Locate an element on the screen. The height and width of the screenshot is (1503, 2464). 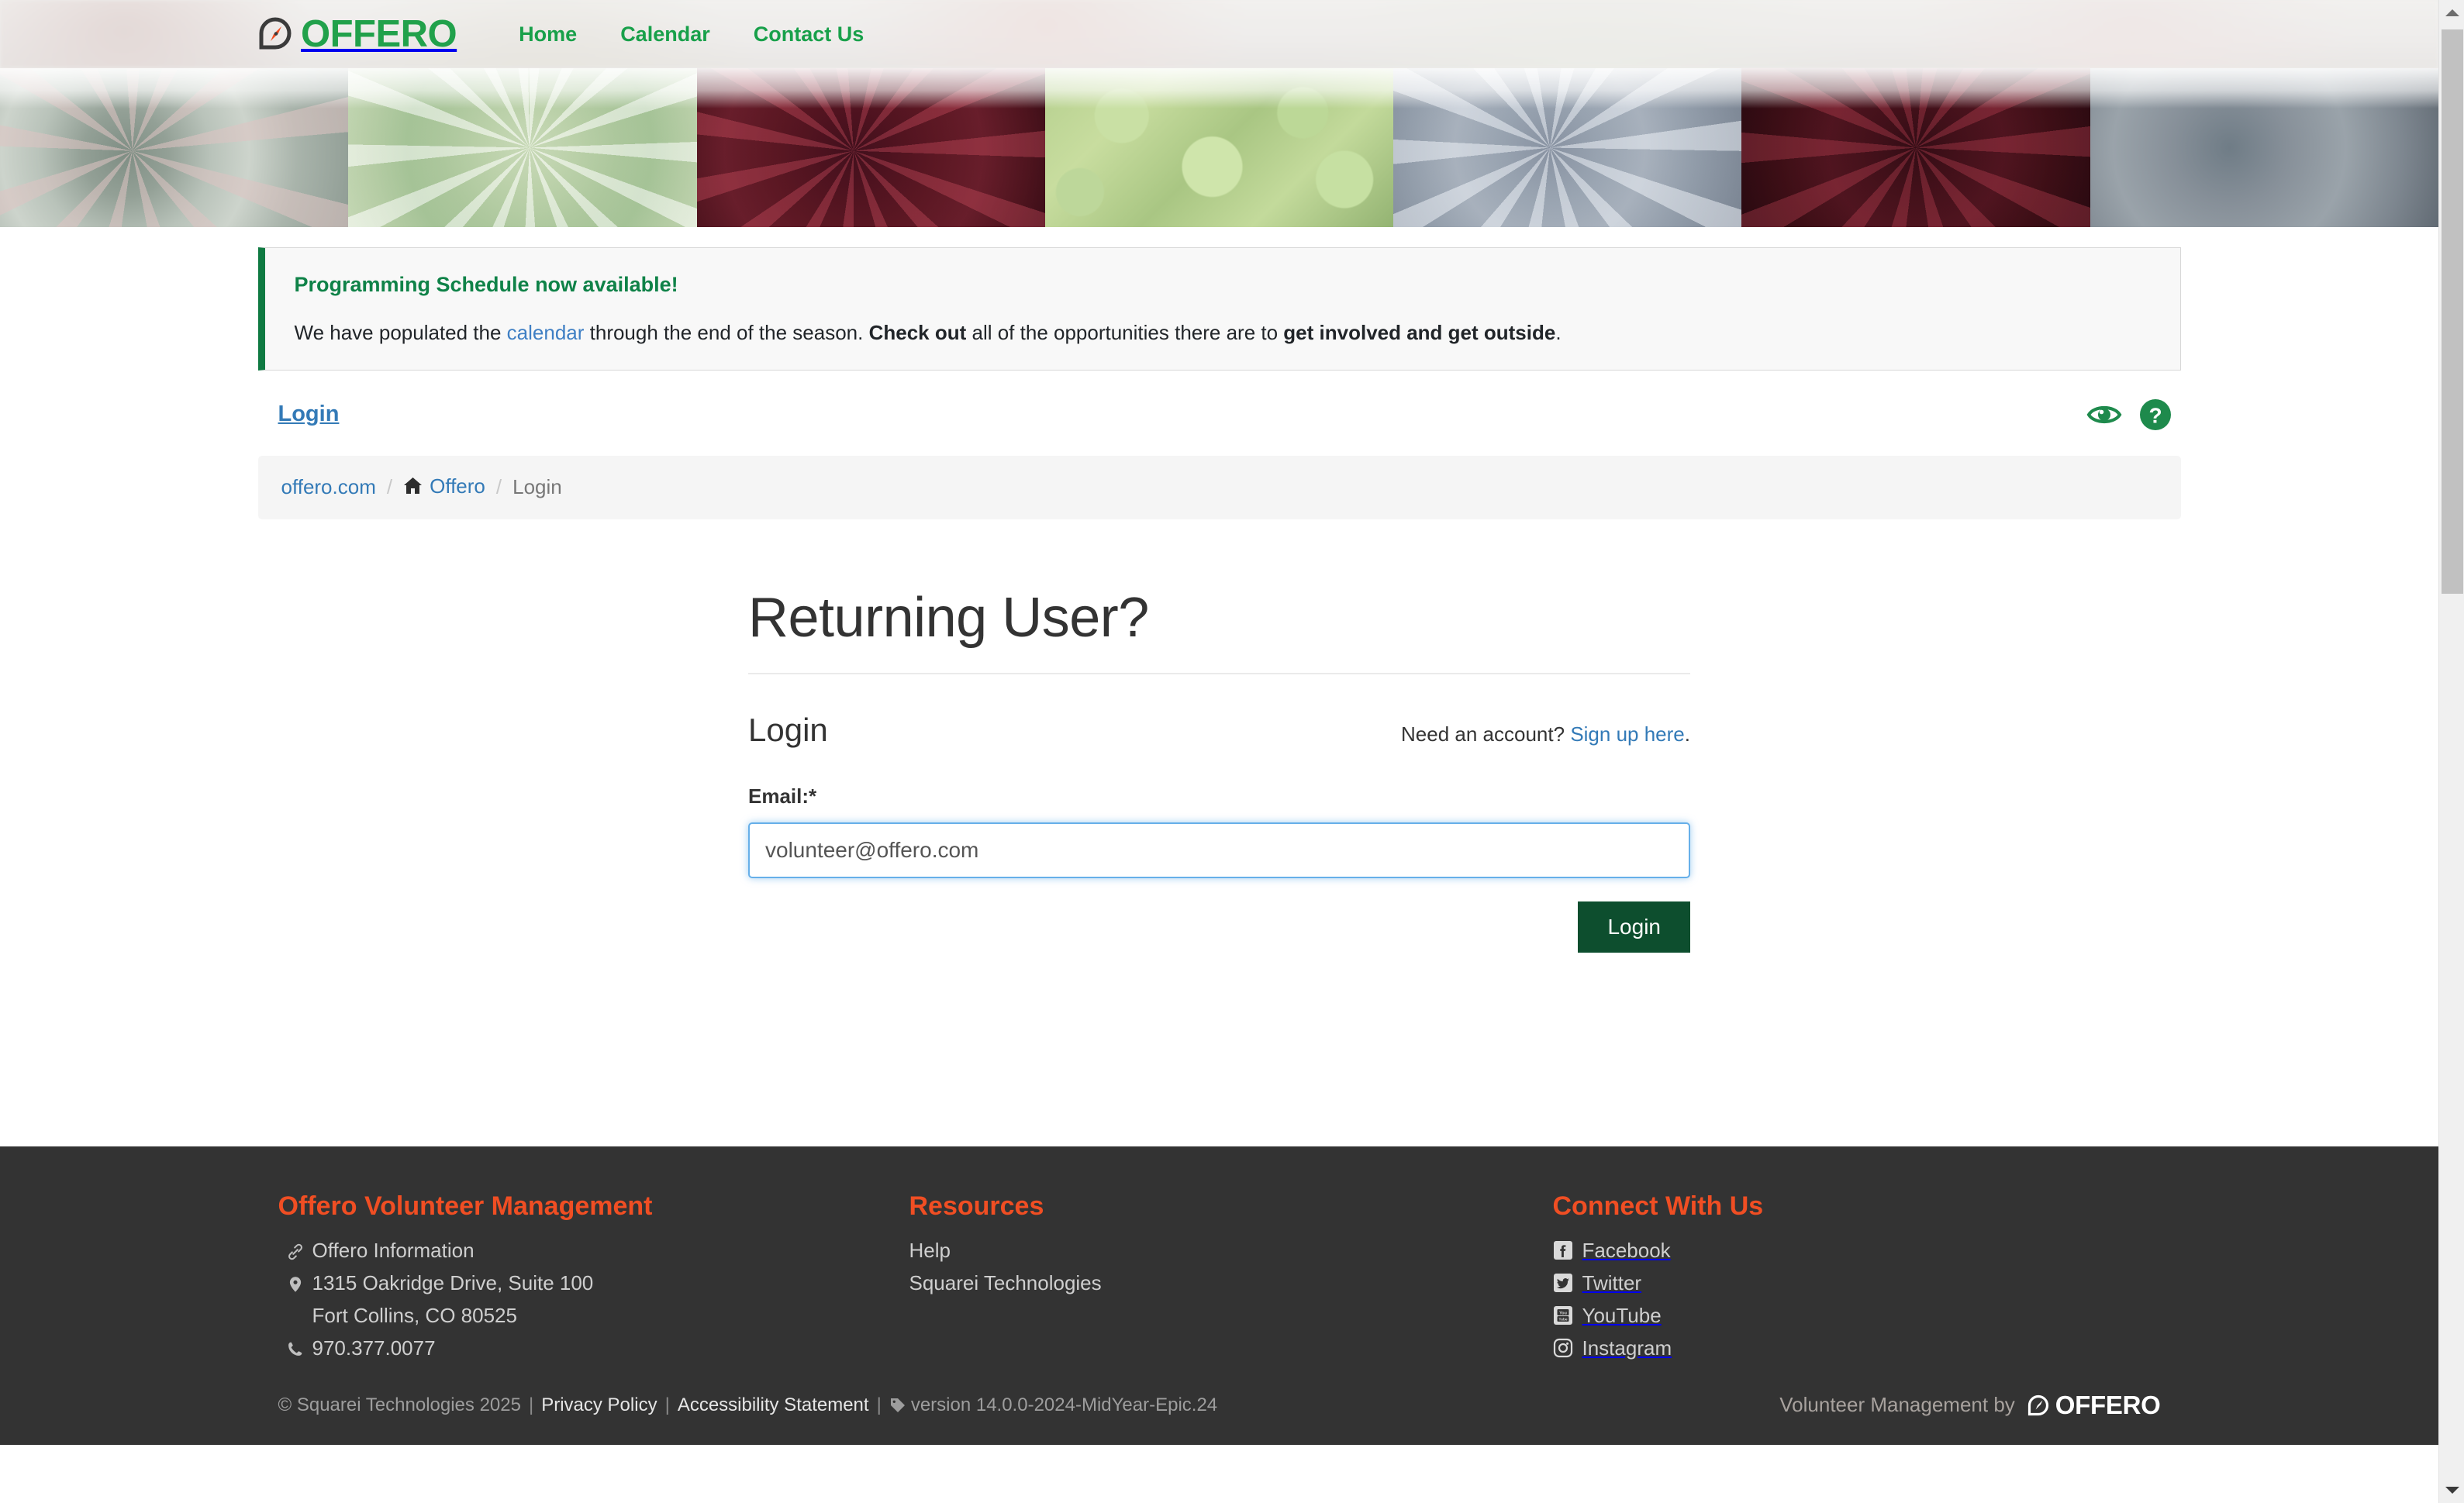
signup-link: Sign up here is located at coordinates (1627, 734).